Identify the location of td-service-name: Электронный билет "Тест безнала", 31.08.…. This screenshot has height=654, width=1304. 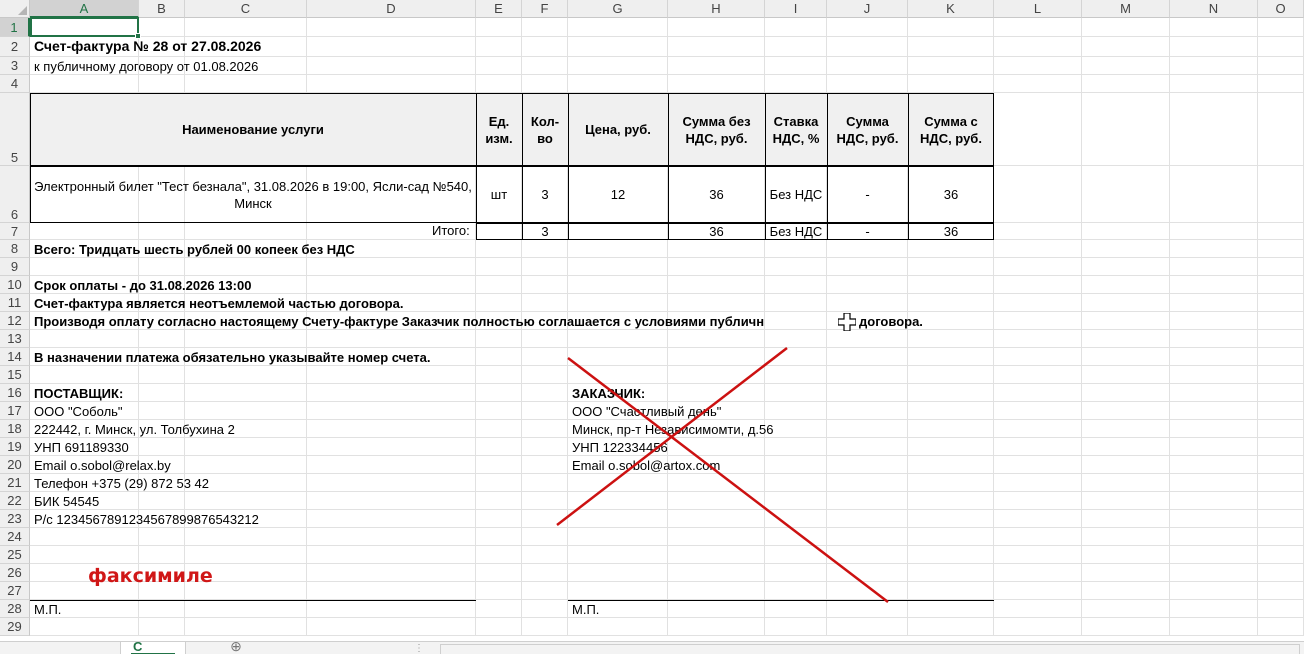
(253, 194).